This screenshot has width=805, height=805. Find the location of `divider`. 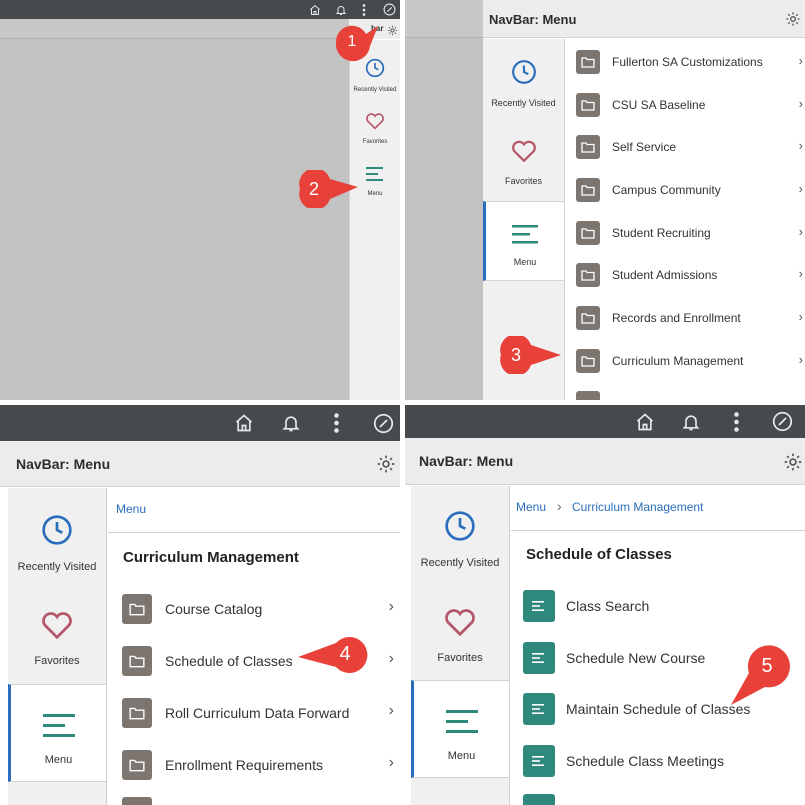

divider is located at coordinates (254, 532).